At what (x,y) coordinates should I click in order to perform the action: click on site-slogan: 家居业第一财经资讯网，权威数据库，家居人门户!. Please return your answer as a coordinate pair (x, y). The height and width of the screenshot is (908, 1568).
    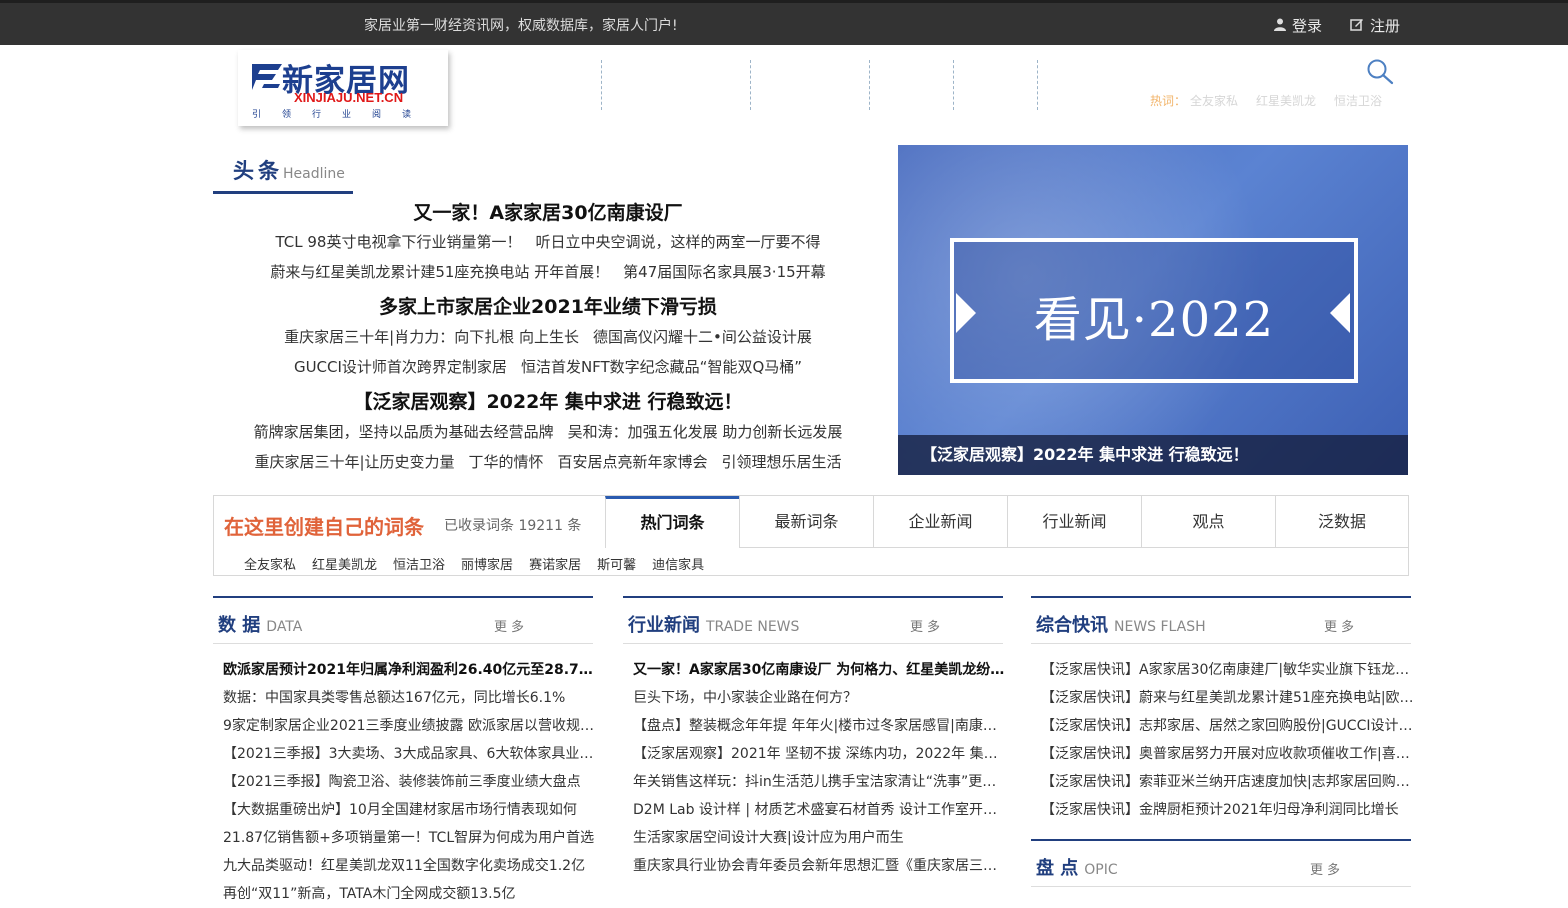
    Looking at the image, I should click on (521, 26).